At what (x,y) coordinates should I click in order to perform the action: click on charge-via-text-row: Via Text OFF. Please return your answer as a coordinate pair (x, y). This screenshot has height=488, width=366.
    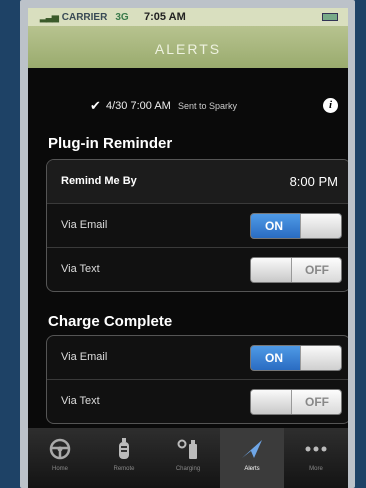
    Looking at the image, I should click on (197, 401).